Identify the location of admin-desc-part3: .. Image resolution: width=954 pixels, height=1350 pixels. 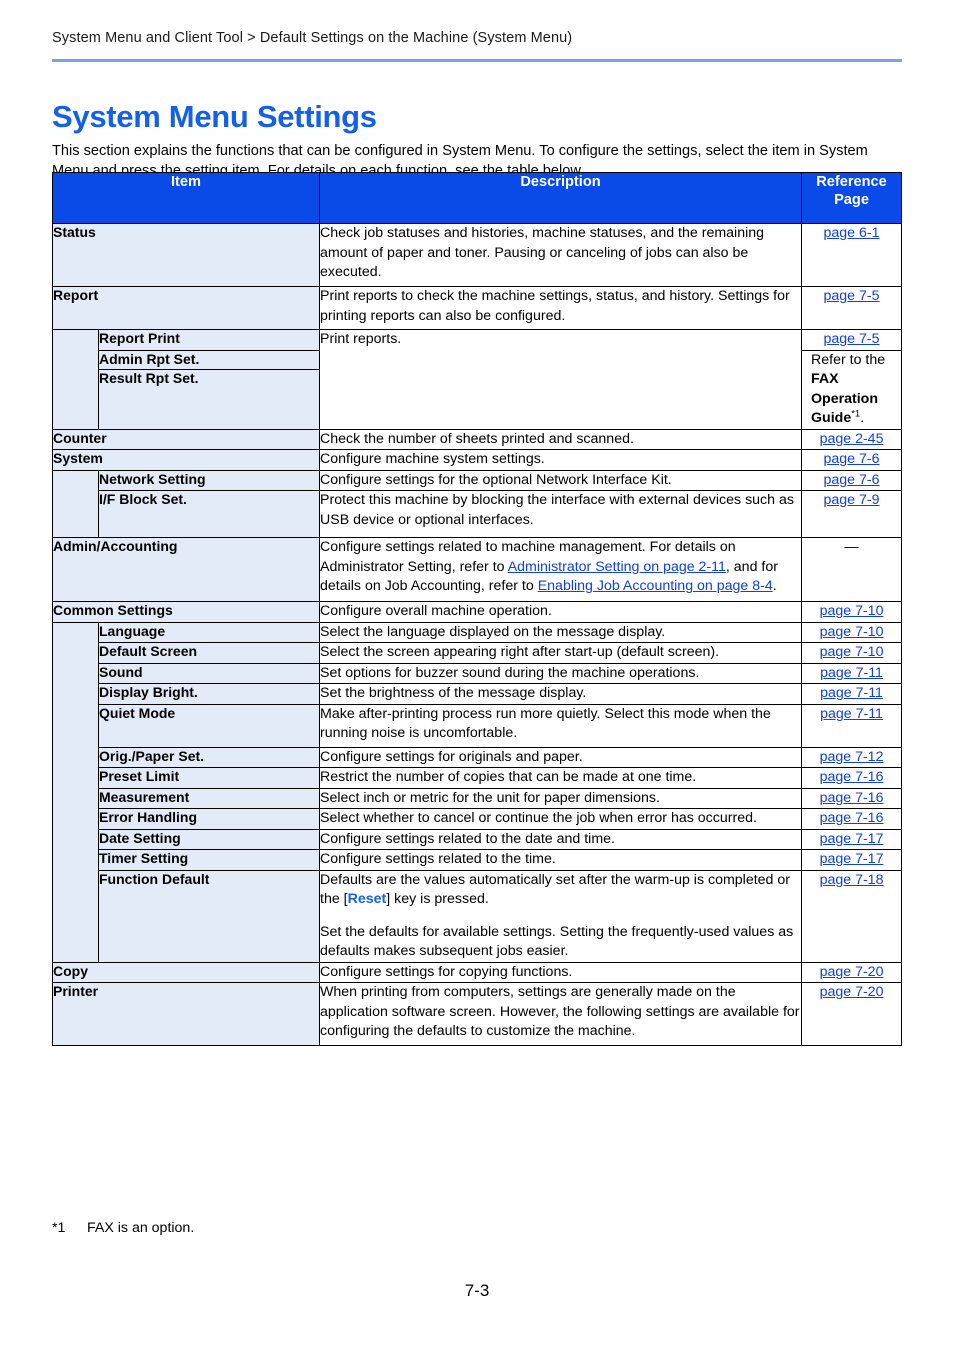
(774, 586).